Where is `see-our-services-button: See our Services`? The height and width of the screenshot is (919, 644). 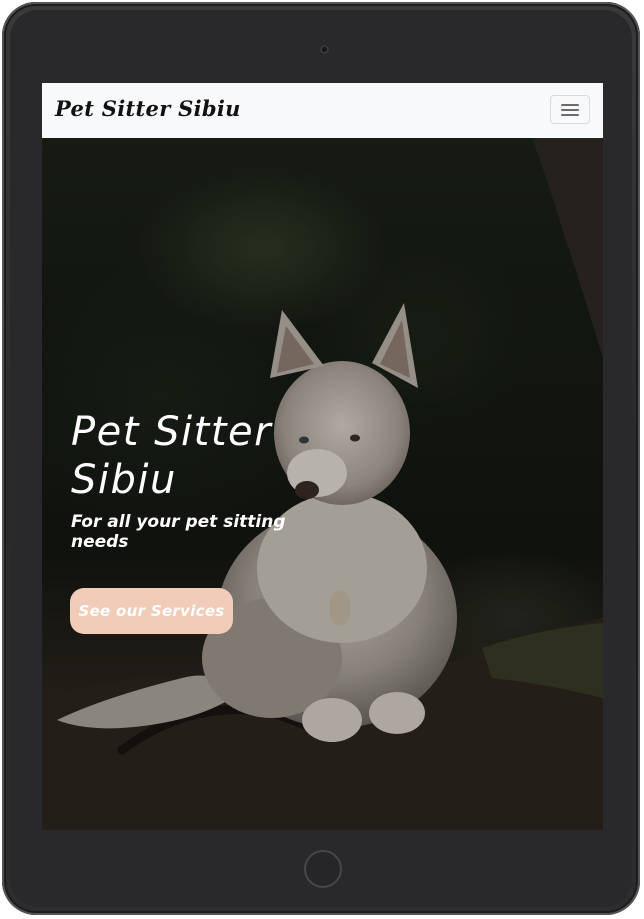 see-our-services-button: See our Services is located at coordinates (151, 611).